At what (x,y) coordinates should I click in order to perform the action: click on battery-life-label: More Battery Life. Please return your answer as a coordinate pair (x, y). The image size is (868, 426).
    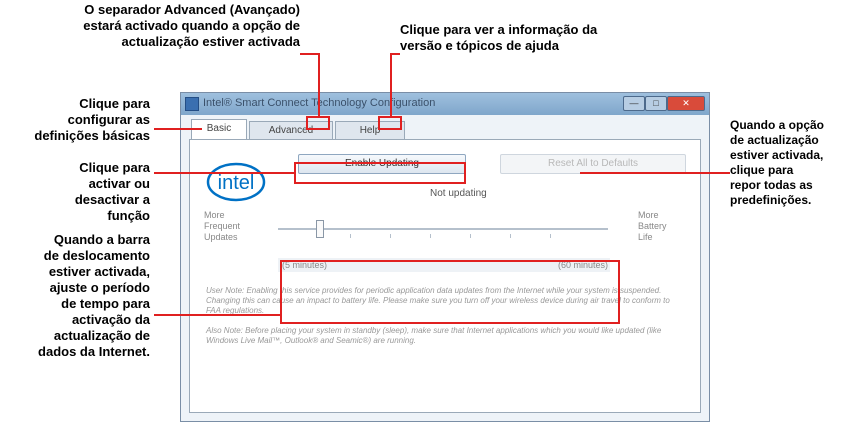
    Looking at the image, I should click on (652, 226).